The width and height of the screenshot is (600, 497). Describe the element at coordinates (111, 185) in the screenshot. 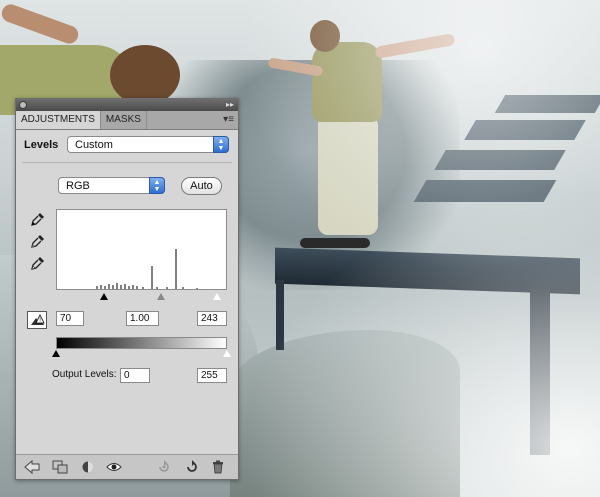

I see `channel-select: RGB ▲ ▼` at that location.